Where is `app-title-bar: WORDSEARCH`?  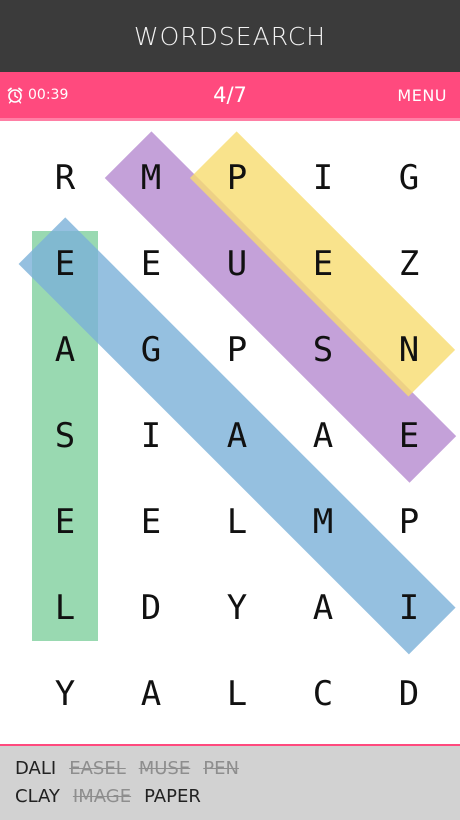 app-title-bar: WORDSEARCH is located at coordinates (230, 36).